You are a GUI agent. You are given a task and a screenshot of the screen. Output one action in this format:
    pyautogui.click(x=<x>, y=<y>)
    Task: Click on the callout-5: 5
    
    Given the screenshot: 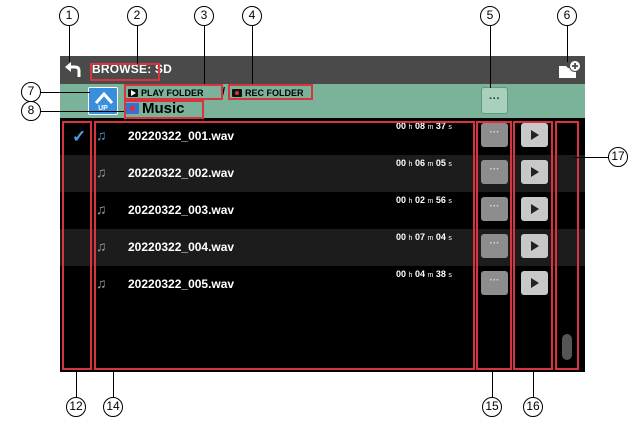 What is the action you would take?
    pyautogui.click(x=490, y=16)
    